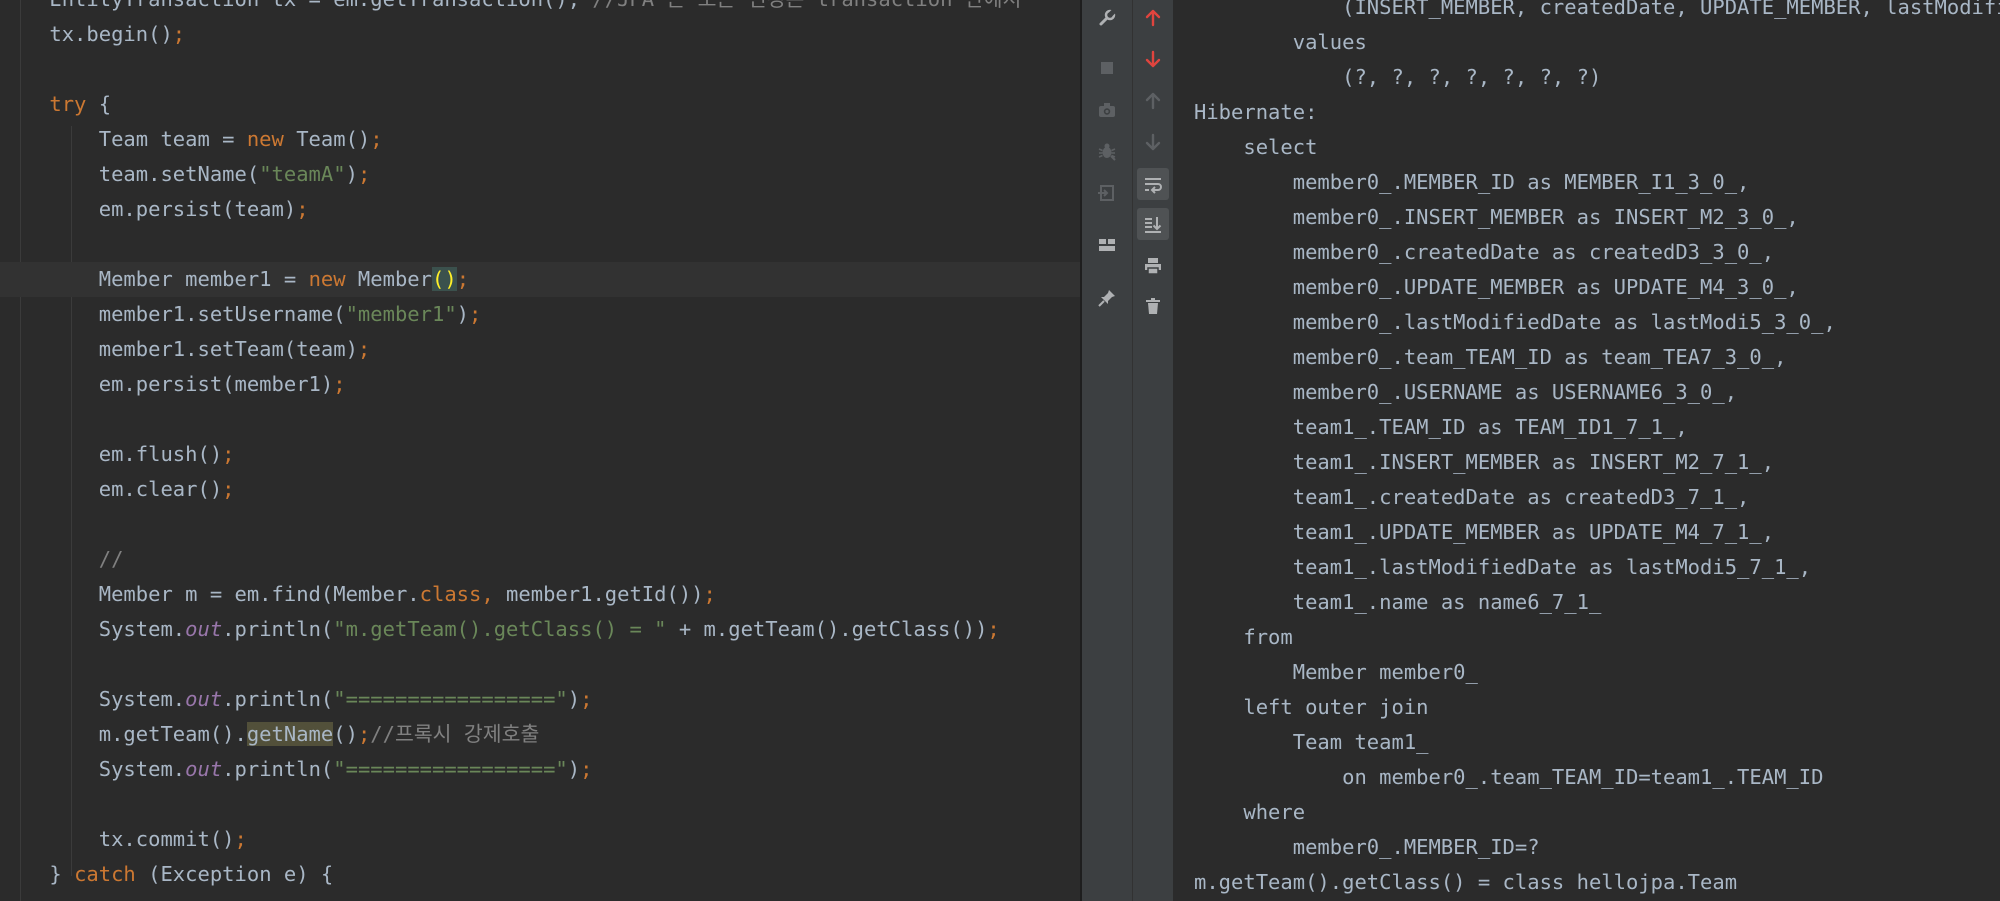 This screenshot has height=901, width=2000. Describe the element at coordinates (1484, 462) in the screenshot. I see `console-output-line: team1_.INSERT_MEMBER as INSERT_M2_7_1_,` at that location.